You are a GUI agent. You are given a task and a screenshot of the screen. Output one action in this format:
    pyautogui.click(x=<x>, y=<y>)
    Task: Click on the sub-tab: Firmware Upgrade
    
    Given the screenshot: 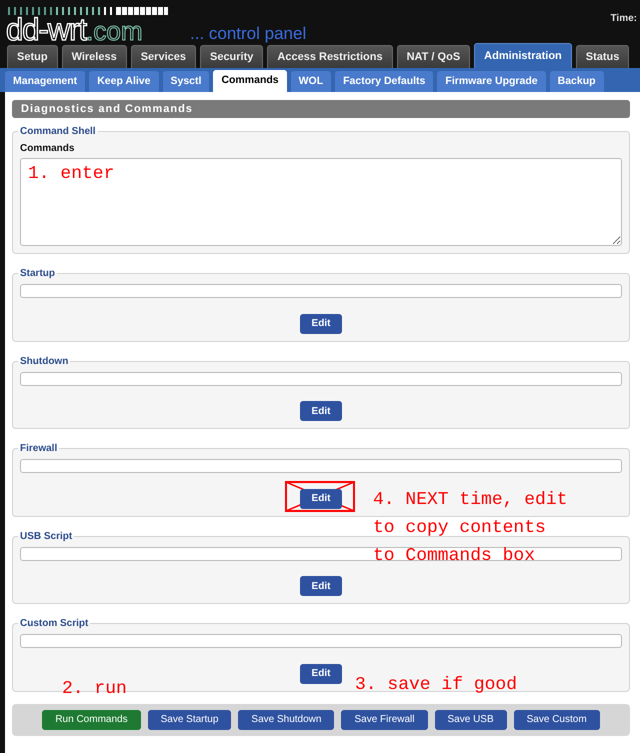 What is the action you would take?
    pyautogui.click(x=491, y=81)
    